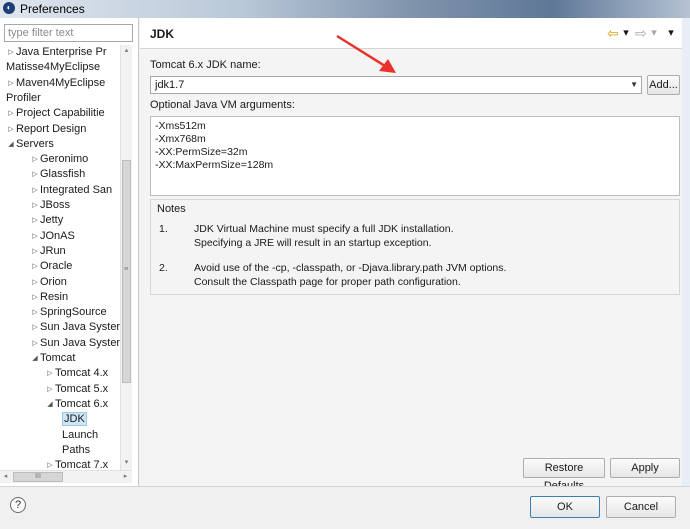 The width and height of the screenshot is (690, 529). I want to click on annotation-arrow-line, so click(361, 51).